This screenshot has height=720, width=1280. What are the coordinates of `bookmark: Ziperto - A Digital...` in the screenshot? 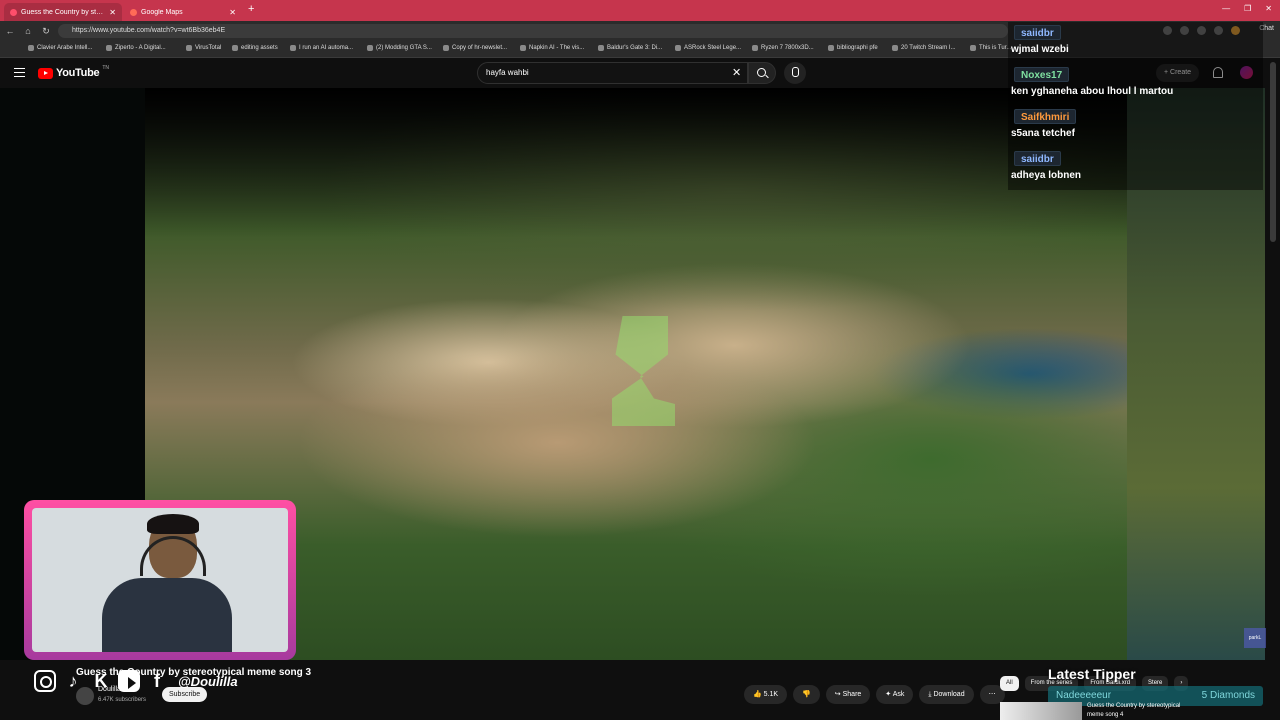 It's located at (136, 48).